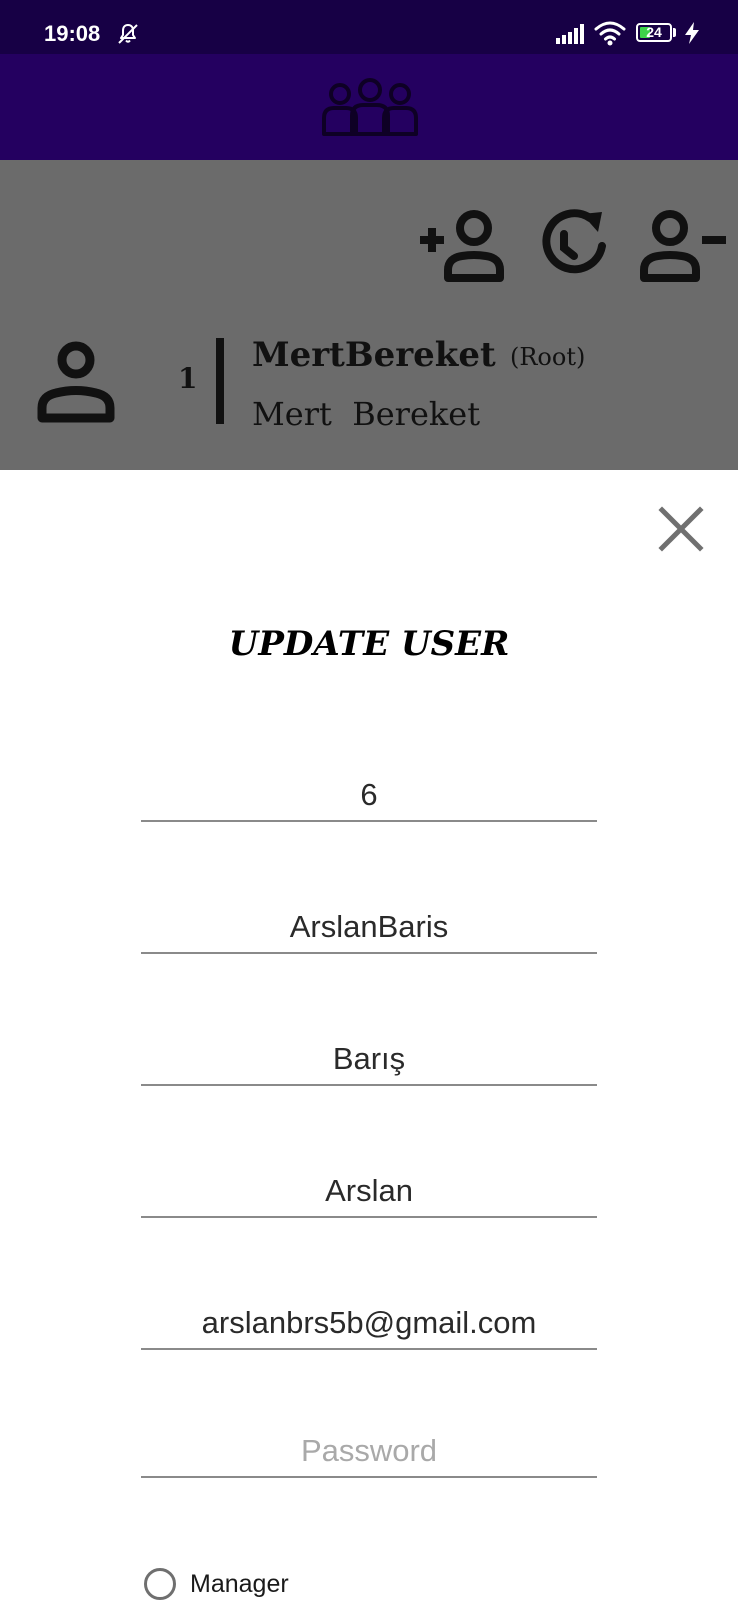 The height and width of the screenshot is (1604, 738). I want to click on user-row-role: (Root), so click(548, 357).